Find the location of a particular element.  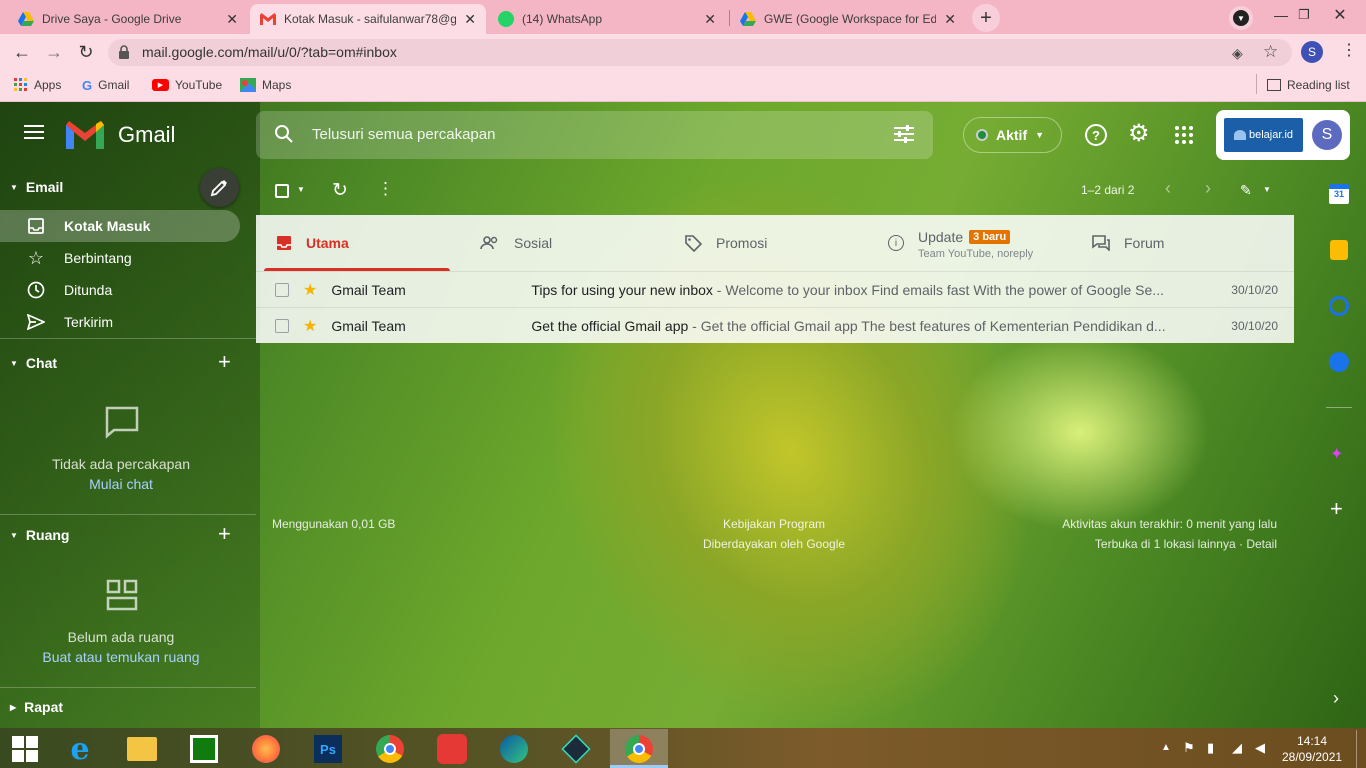

chat-empty-text: Tidak ada percakapan is located at coordinates (121, 464).